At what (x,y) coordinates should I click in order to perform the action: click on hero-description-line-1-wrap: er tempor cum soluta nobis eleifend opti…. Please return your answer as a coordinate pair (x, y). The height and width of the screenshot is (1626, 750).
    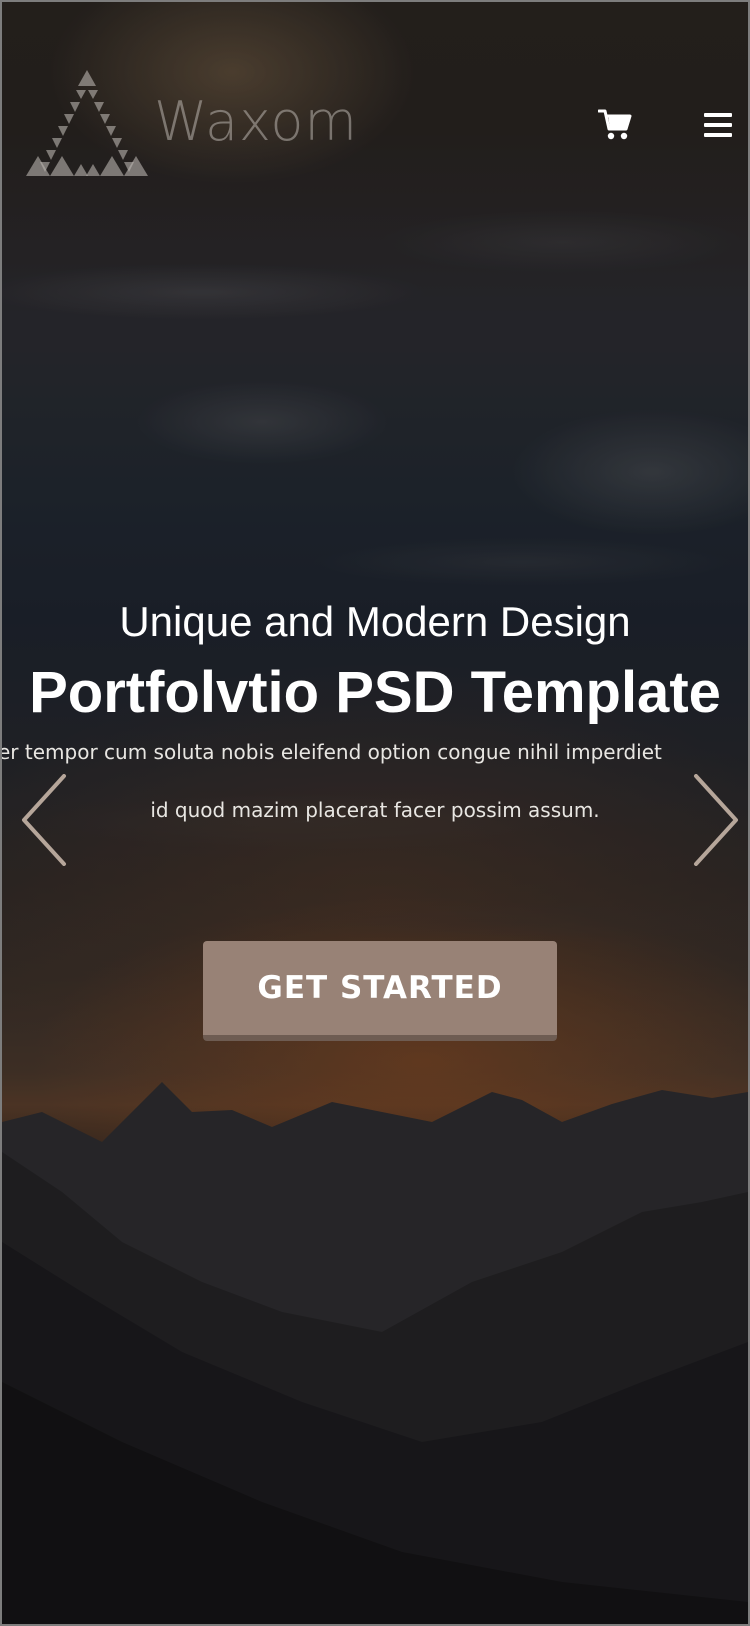
    Looking at the image, I should click on (374, 752).